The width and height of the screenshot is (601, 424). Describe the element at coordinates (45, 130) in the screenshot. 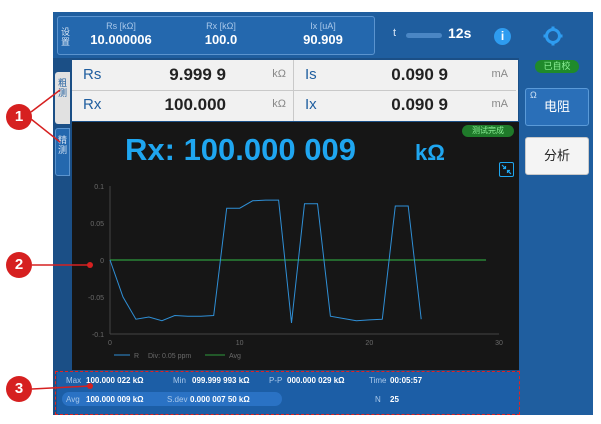

I see `leader-1b` at that location.